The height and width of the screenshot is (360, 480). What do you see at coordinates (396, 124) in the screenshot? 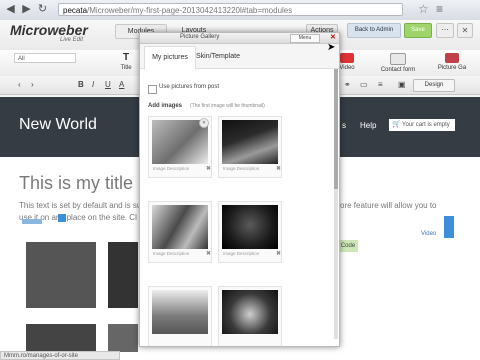
I see `cart-icon: 🛒` at bounding box center [396, 124].